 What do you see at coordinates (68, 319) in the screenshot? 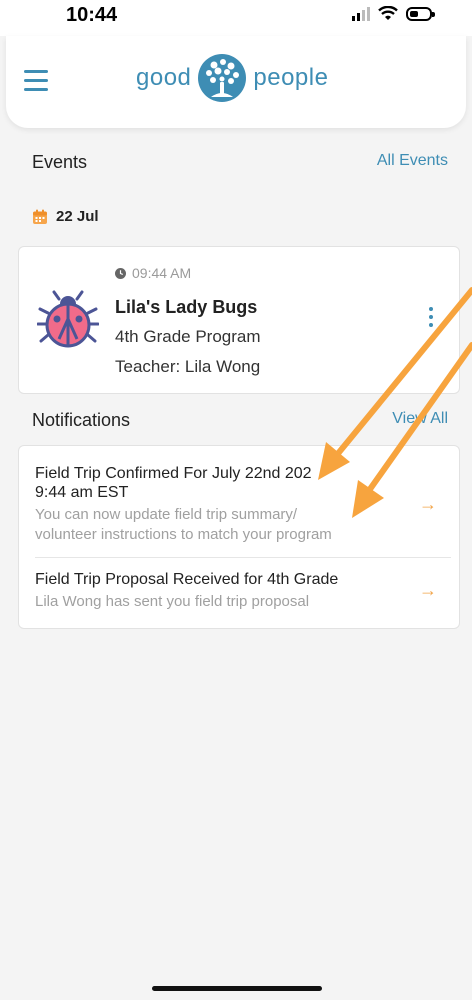
I see `ladybug-icon` at bounding box center [68, 319].